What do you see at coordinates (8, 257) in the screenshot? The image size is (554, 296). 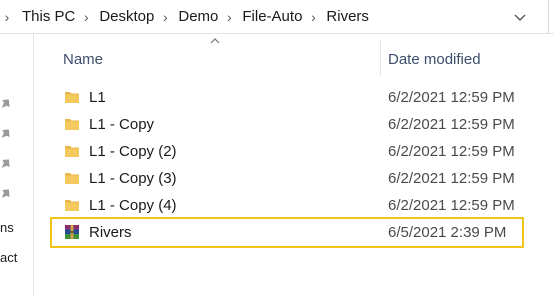 I see `nav-item-label: act` at bounding box center [8, 257].